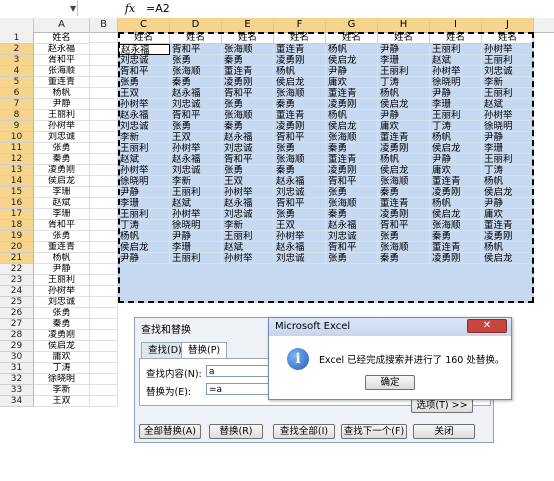 The image size is (554, 481). I want to click on row-header: 6, so click(17, 93).